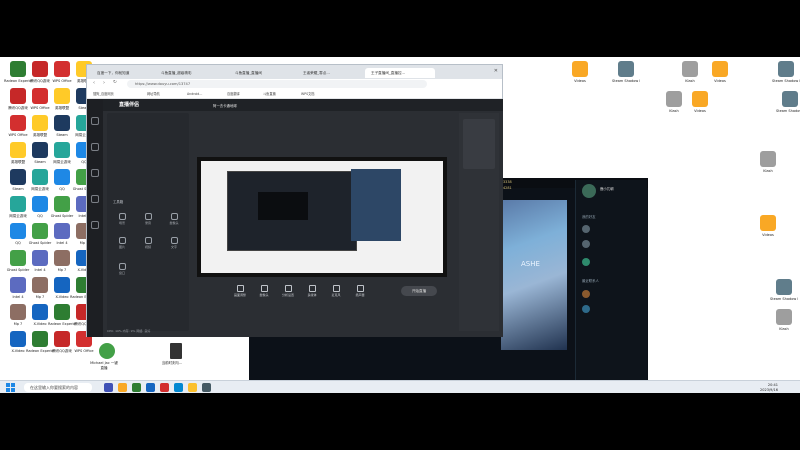 The height and width of the screenshot is (450, 800). What do you see at coordinates (303, 105) in the screenshot?
I see `app-header: 直播伴侣 阿一去卡通地球` at bounding box center [303, 105].